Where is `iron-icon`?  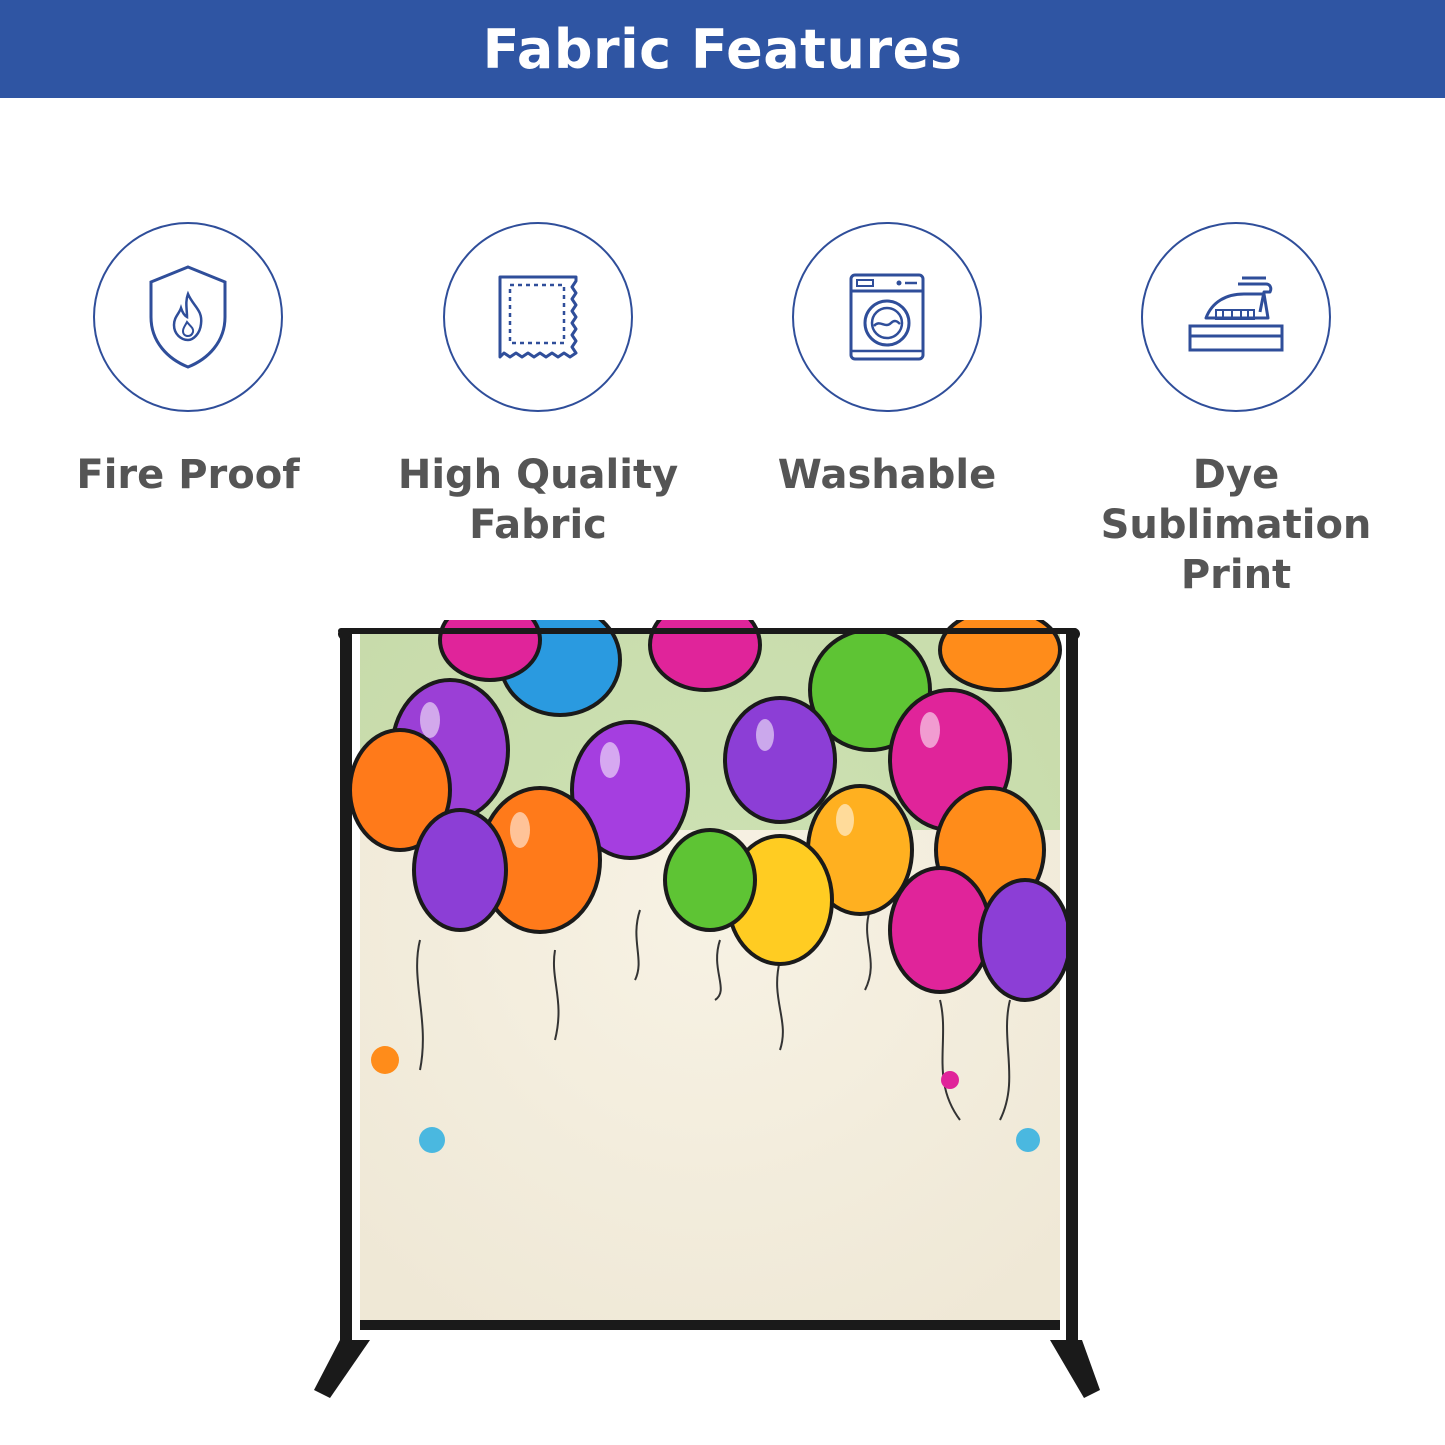
iron-icon is located at coordinates (1236, 314).